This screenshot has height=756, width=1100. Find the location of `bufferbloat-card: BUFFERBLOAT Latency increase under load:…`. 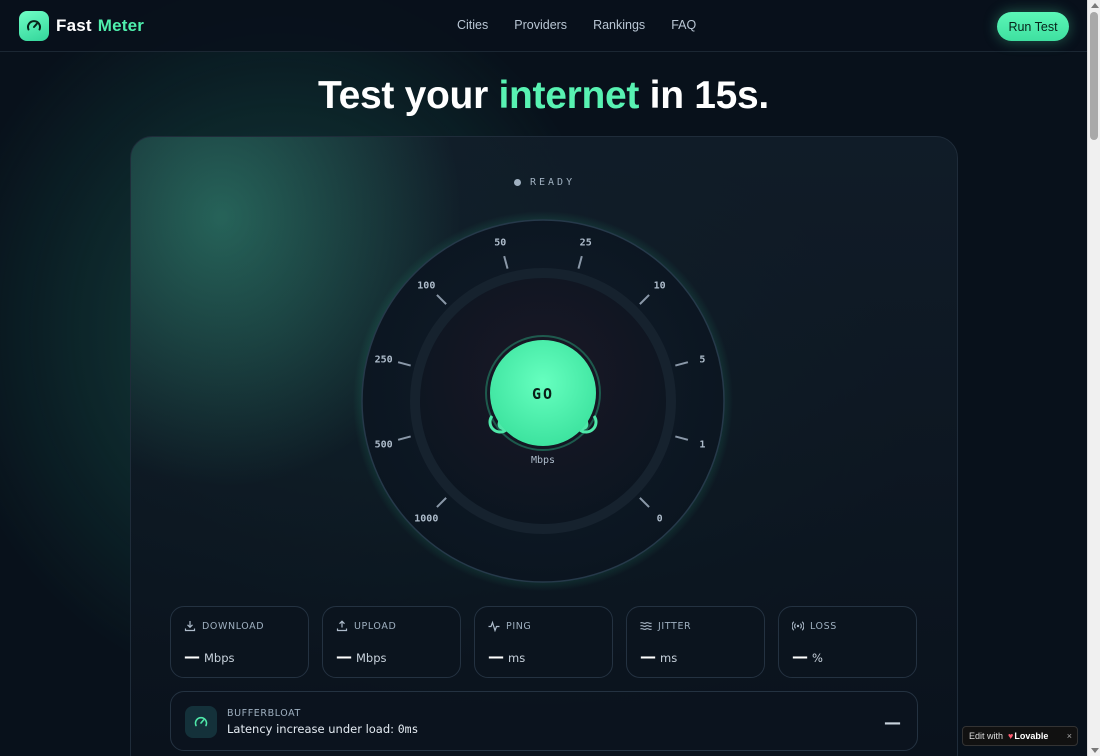

bufferbloat-card: BUFFERBLOAT Latency increase under load:… is located at coordinates (544, 721).